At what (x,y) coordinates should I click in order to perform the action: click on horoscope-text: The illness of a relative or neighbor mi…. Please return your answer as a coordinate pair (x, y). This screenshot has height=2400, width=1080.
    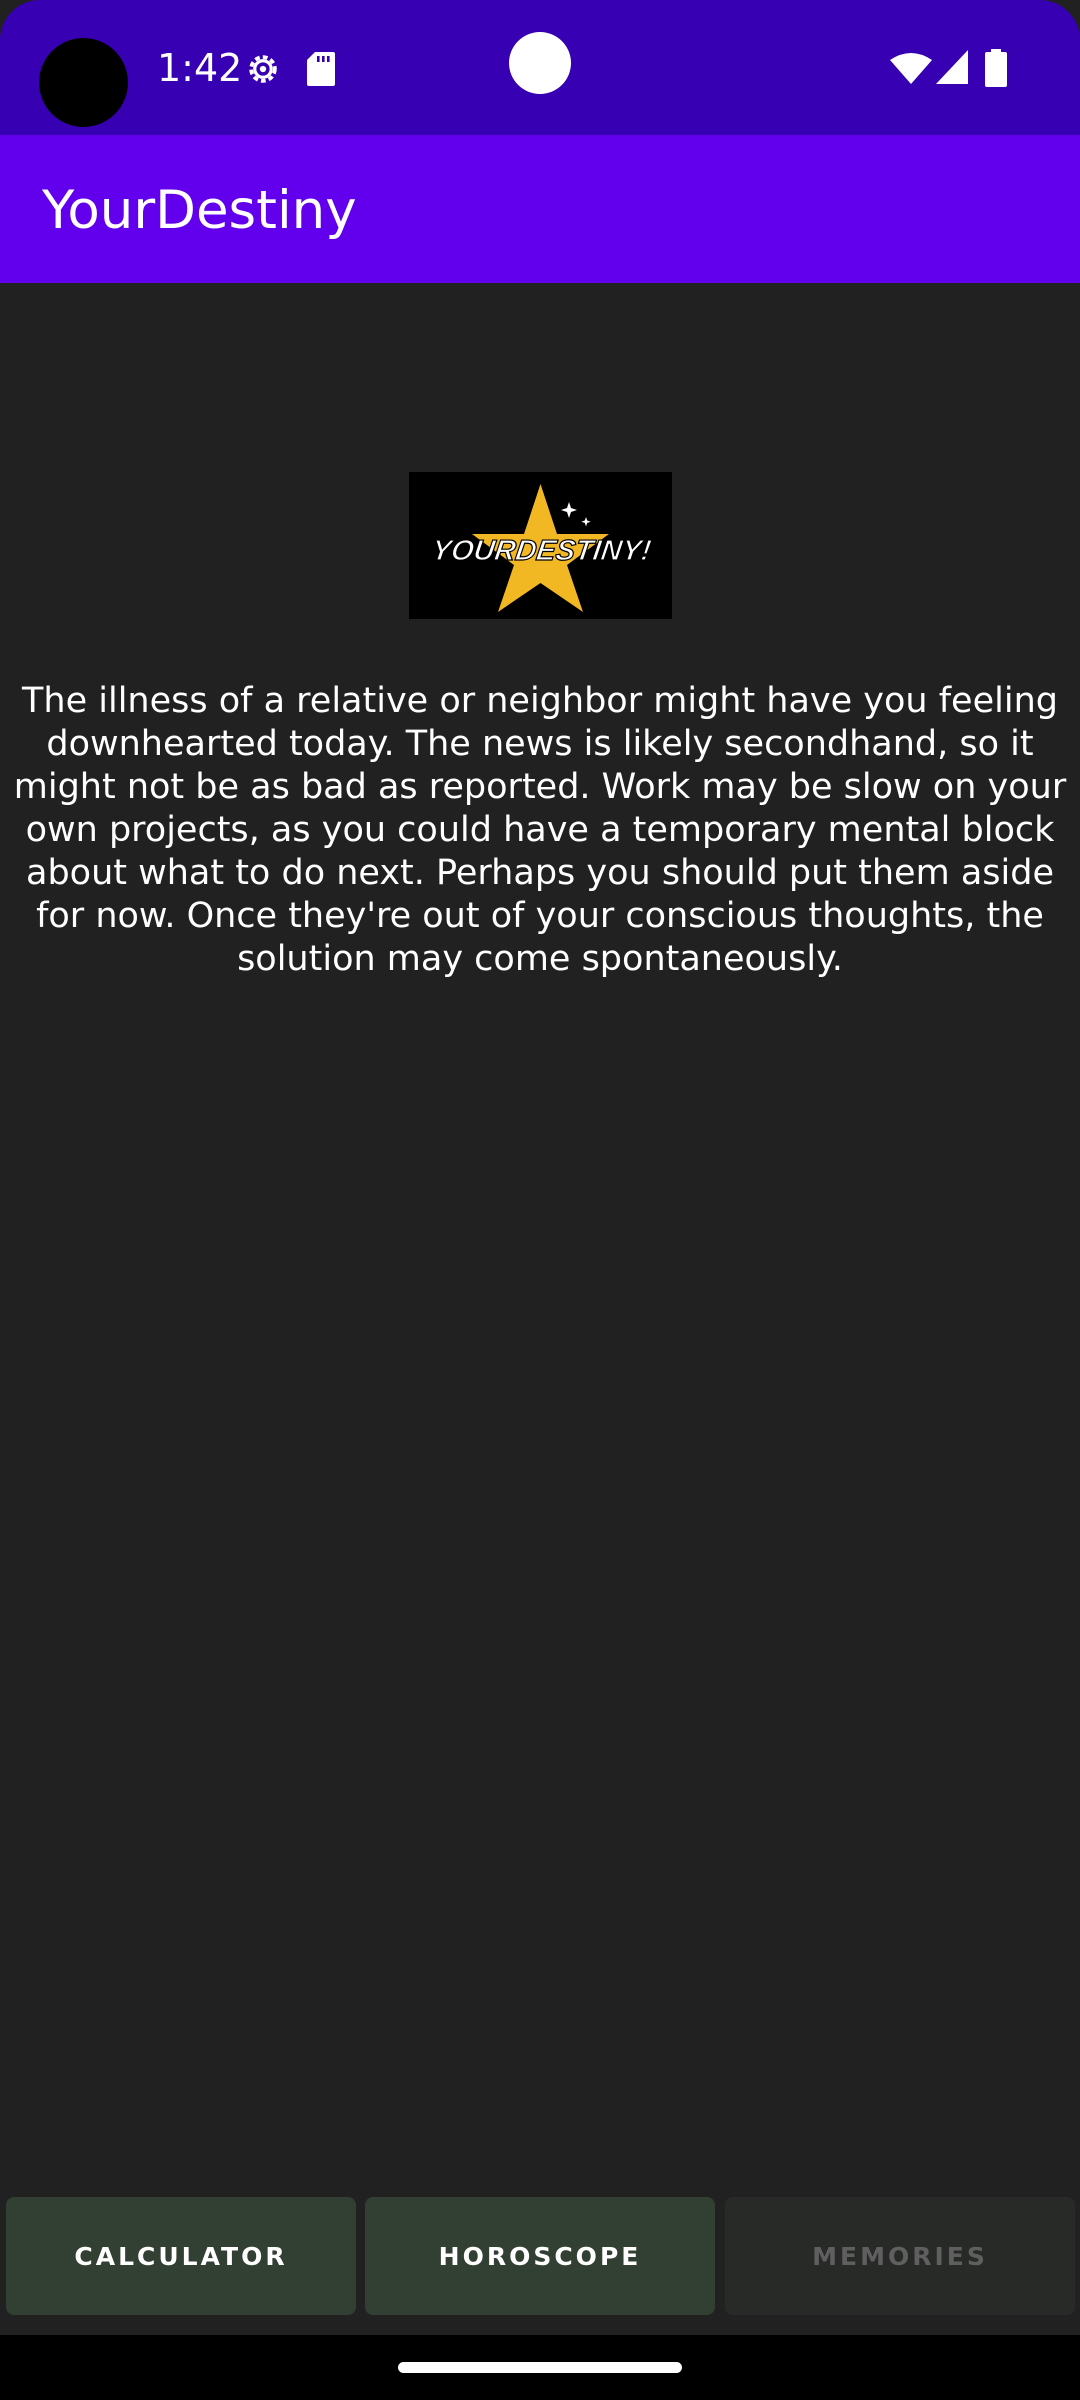
    Looking at the image, I should click on (540, 830).